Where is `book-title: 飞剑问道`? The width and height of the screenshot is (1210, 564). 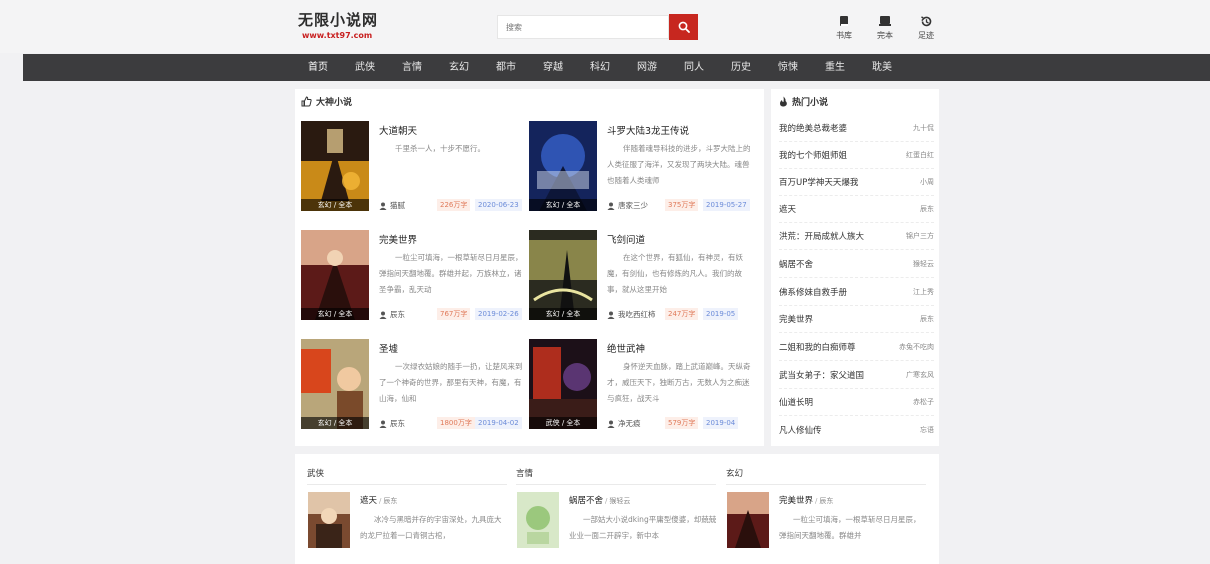 book-title: 飞剑问道 is located at coordinates (626, 239).